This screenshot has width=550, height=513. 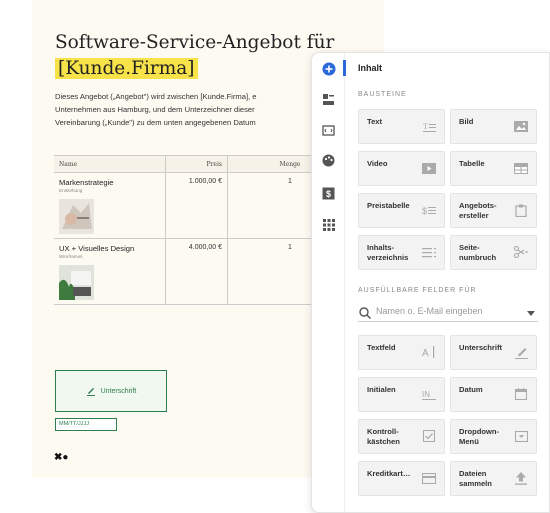 What do you see at coordinates (388, 252) in the screenshot?
I see `tile-label: Inhalts- verzeichnis` at bounding box center [388, 252].